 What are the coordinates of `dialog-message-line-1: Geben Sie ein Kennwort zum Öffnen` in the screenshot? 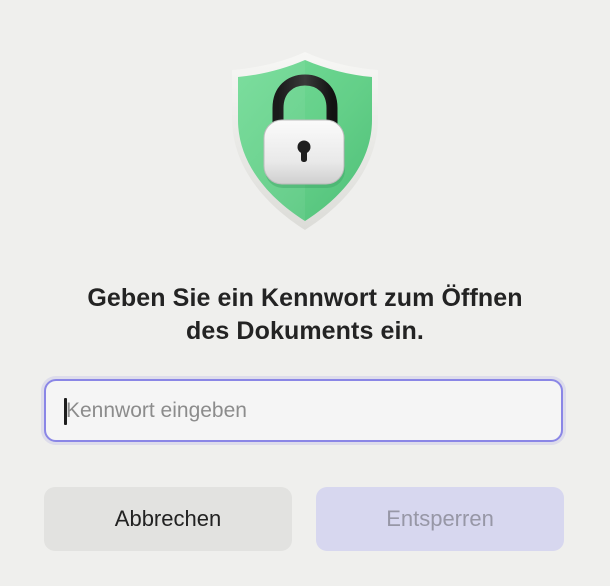 It's located at (305, 298).